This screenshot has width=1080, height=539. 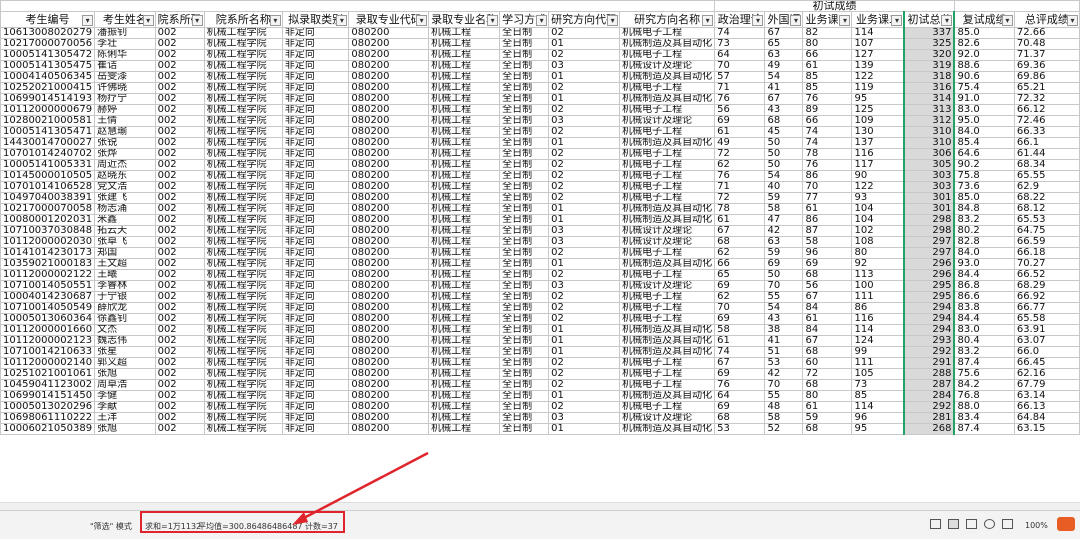 I want to click on table-cell: 66.45, so click(x=1046, y=363).